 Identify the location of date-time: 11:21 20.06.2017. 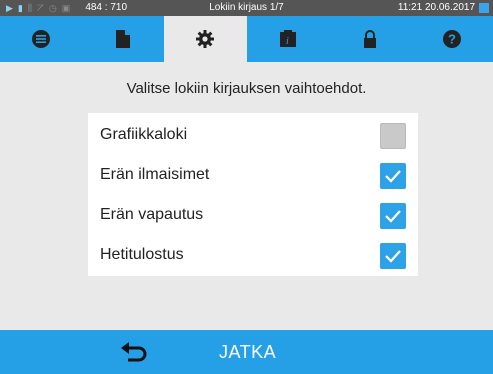
(436, 7).